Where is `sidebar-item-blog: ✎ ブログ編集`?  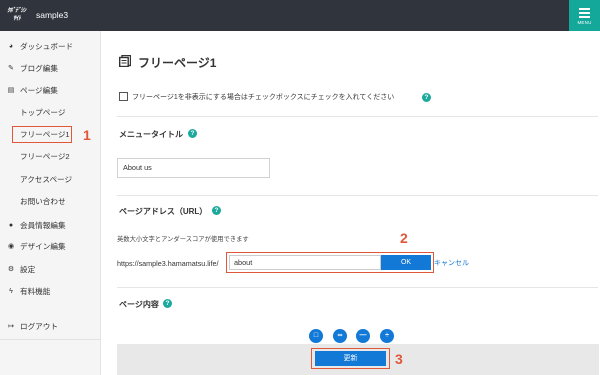
sidebar-item-blog: ✎ ブログ編集 is located at coordinates (50, 69).